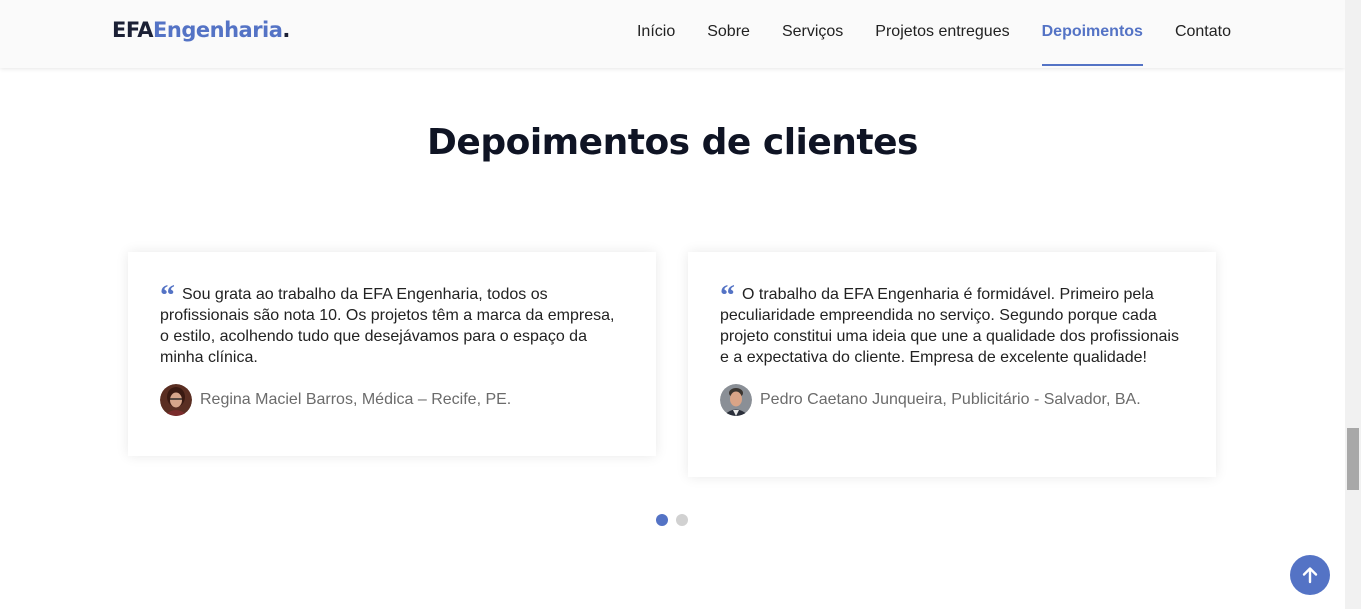 This screenshot has width=1361, height=609. I want to click on nav-link-contato: Contato, so click(1203, 22).